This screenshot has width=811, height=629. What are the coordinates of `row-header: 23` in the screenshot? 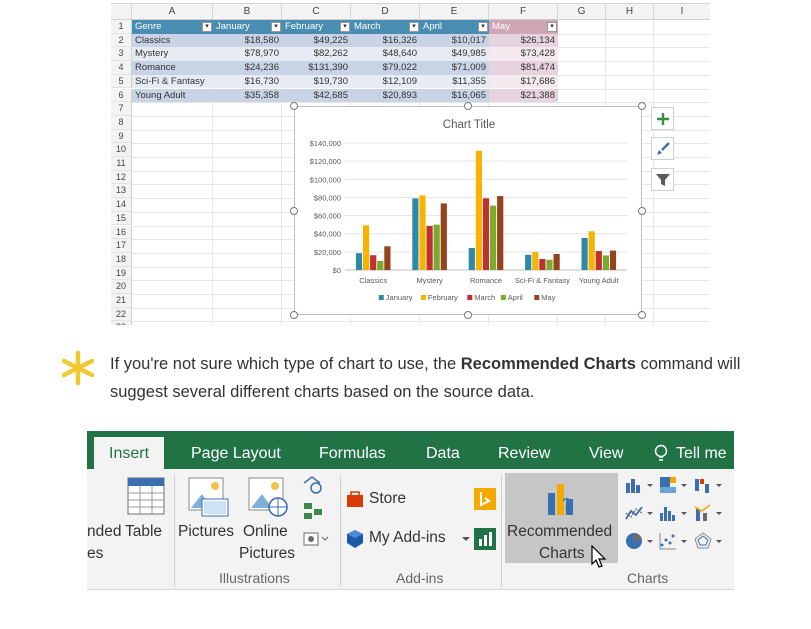 It's located at (121, 323).